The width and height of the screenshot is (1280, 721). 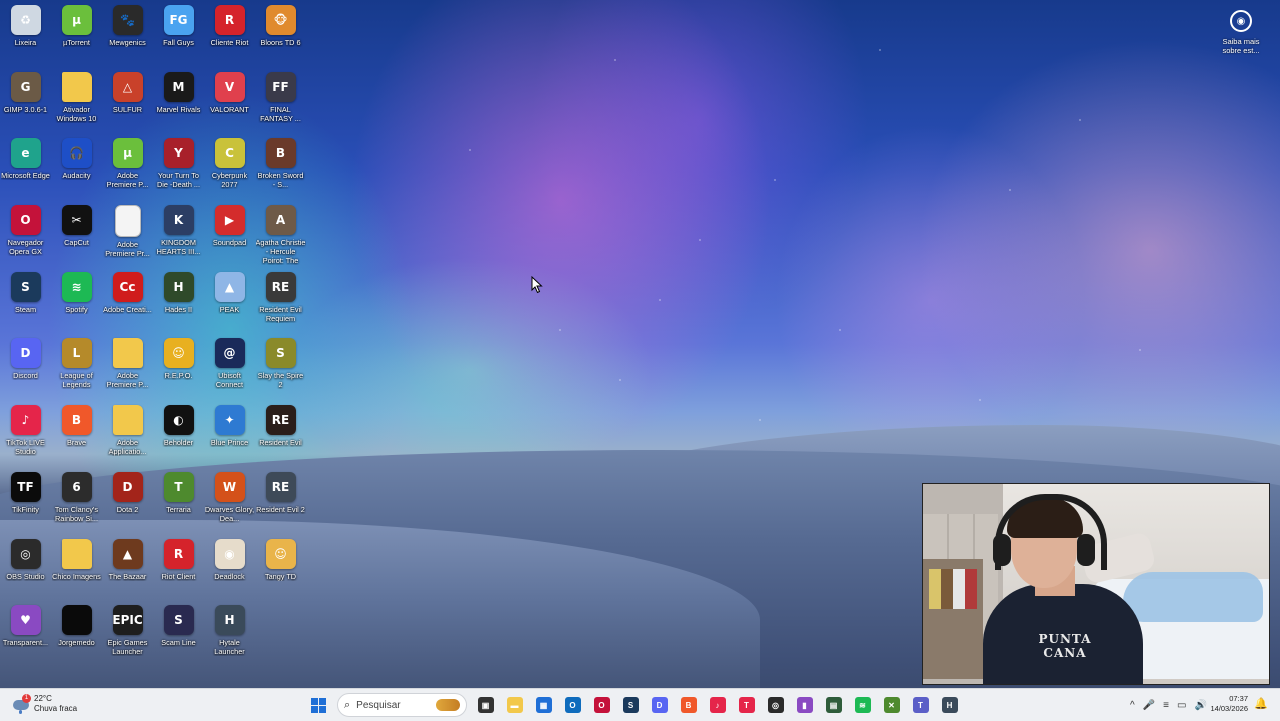 What do you see at coordinates (76, 36) in the screenshot?
I see `desktop-icon-utorrent: µ µTorrent` at bounding box center [76, 36].